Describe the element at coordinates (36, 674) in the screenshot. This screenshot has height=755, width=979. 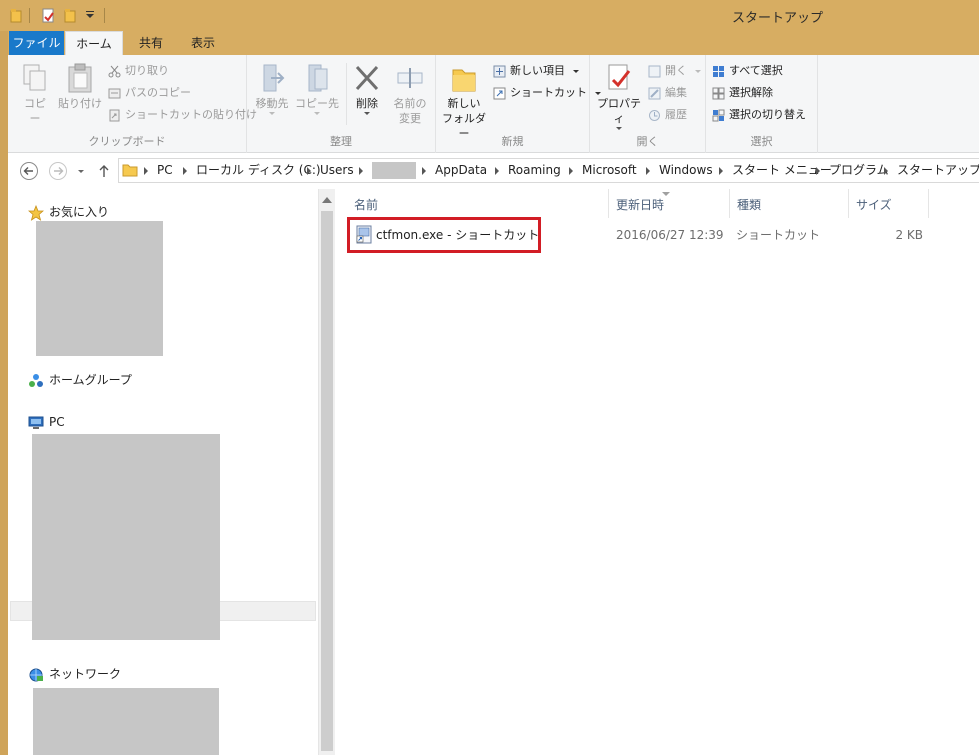
I see `network-icon` at that location.